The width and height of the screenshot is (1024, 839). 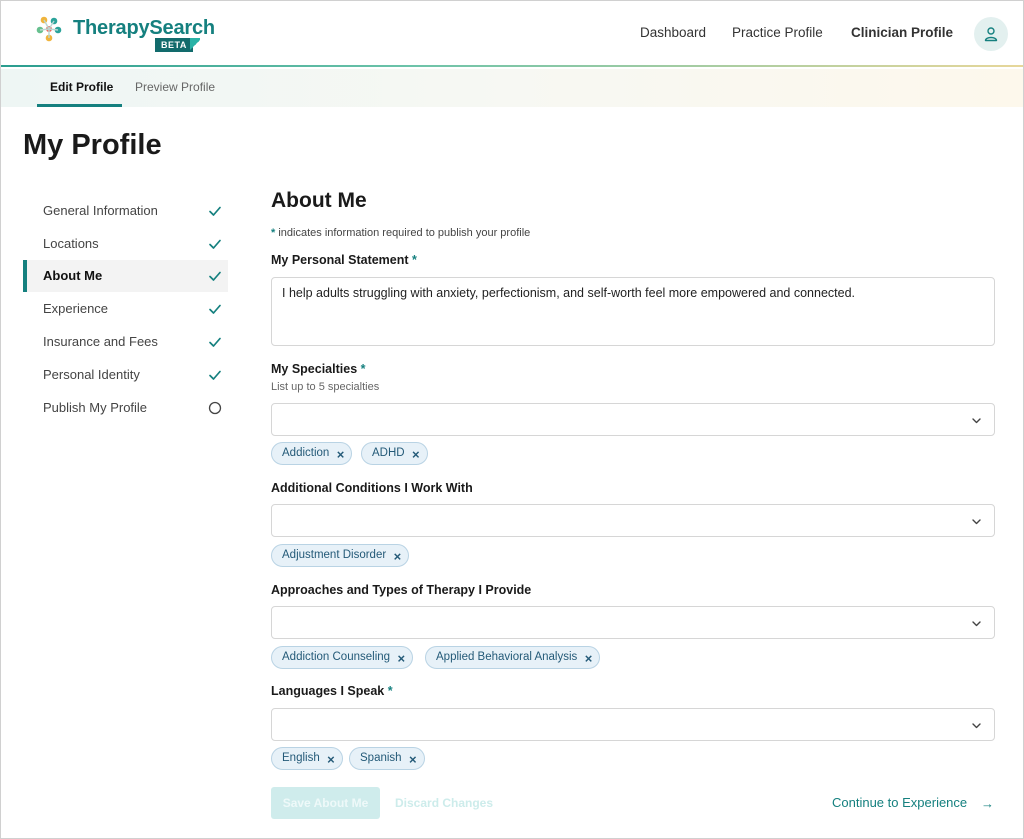 I want to click on sidebar-item-experience: Experience, so click(x=125, y=309).